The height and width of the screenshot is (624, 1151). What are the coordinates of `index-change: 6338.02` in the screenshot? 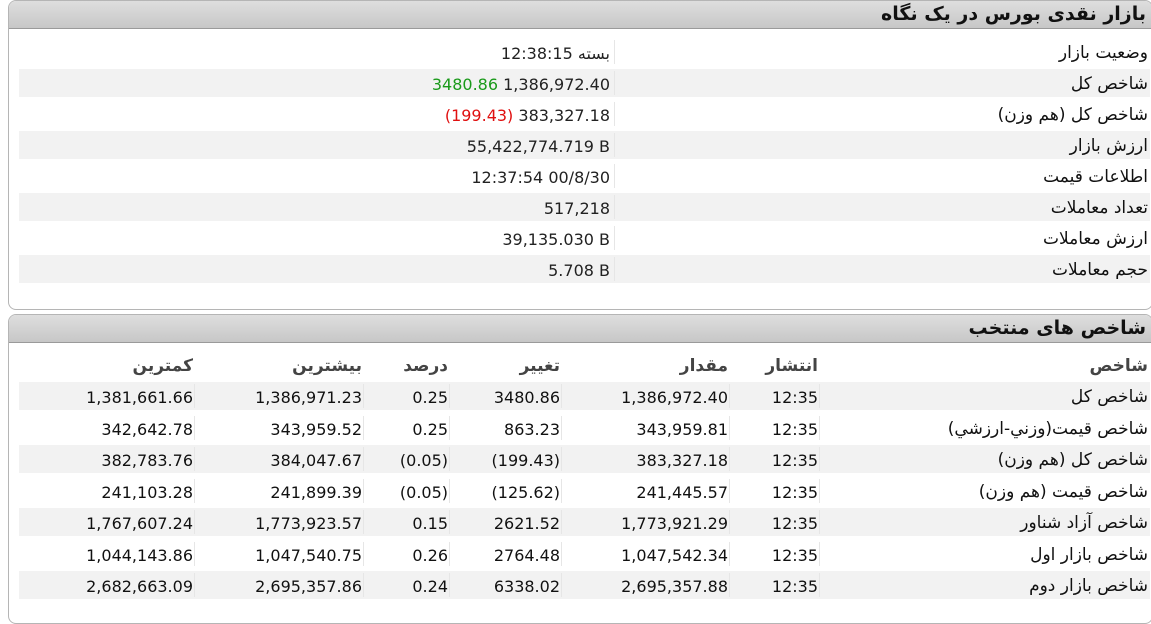 It's located at (526, 586).